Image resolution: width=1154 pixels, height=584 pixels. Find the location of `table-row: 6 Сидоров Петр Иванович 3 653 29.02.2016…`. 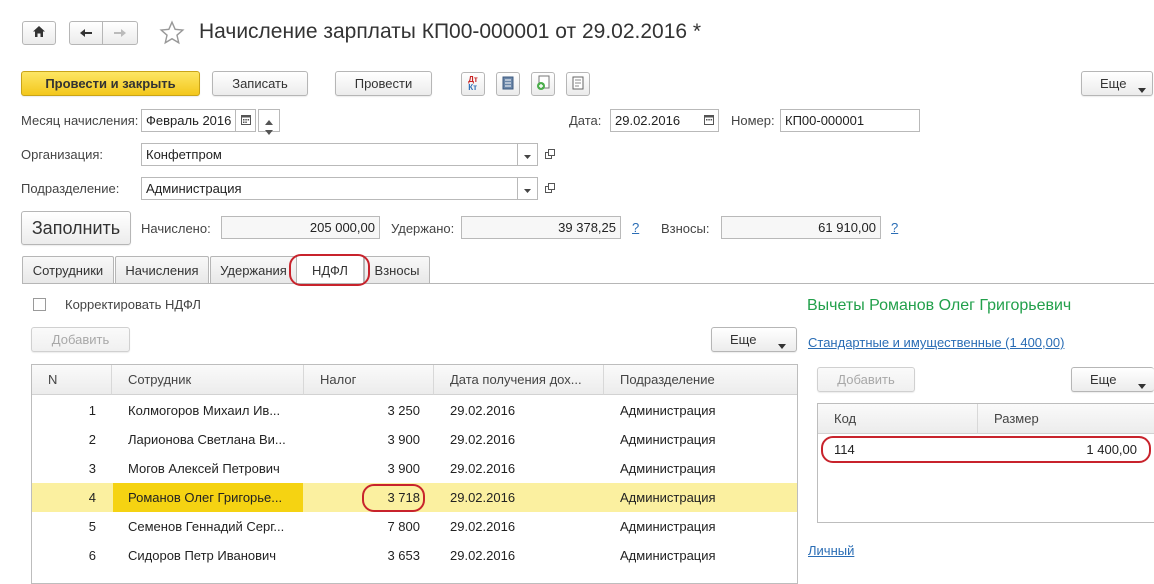

table-row: 6 Сидоров Петр Иванович 3 653 29.02.2016… is located at coordinates (414, 555).